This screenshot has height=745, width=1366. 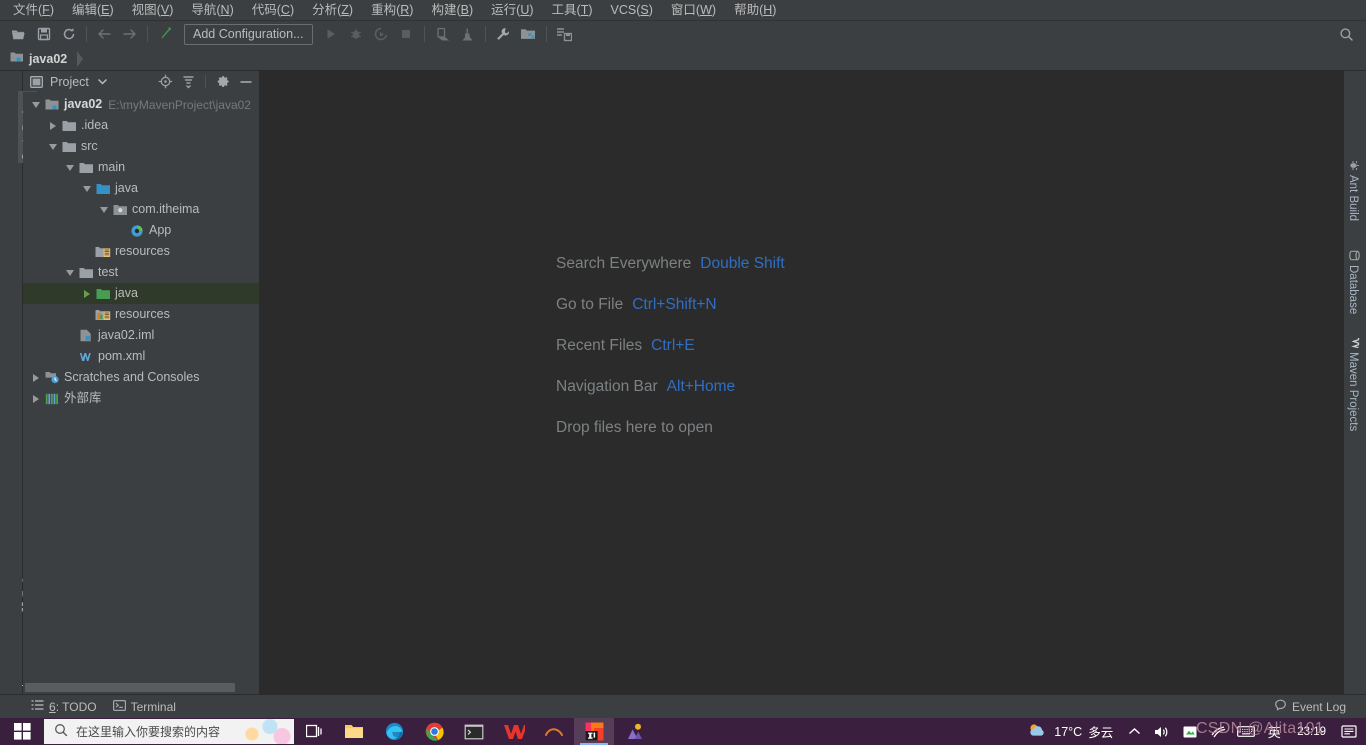 What do you see at coordinates (188, 82) in the screenshot?
I see `collapse-all-icon` at bounding box center [188, 82].